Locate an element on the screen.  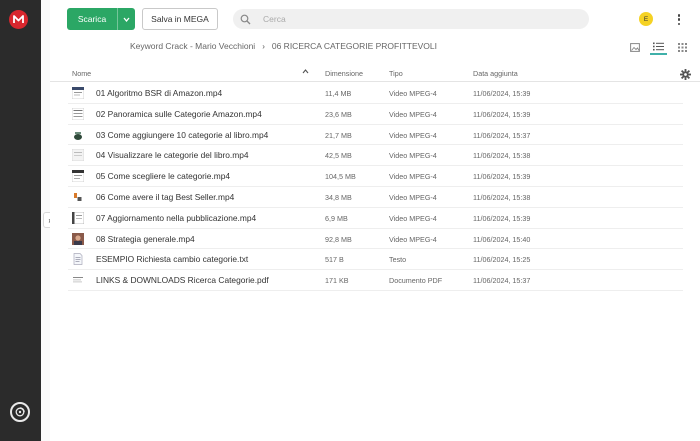
file-name: ESEMPIO Richiesta cambio categorie.txt is located at coordinates (172, 259).